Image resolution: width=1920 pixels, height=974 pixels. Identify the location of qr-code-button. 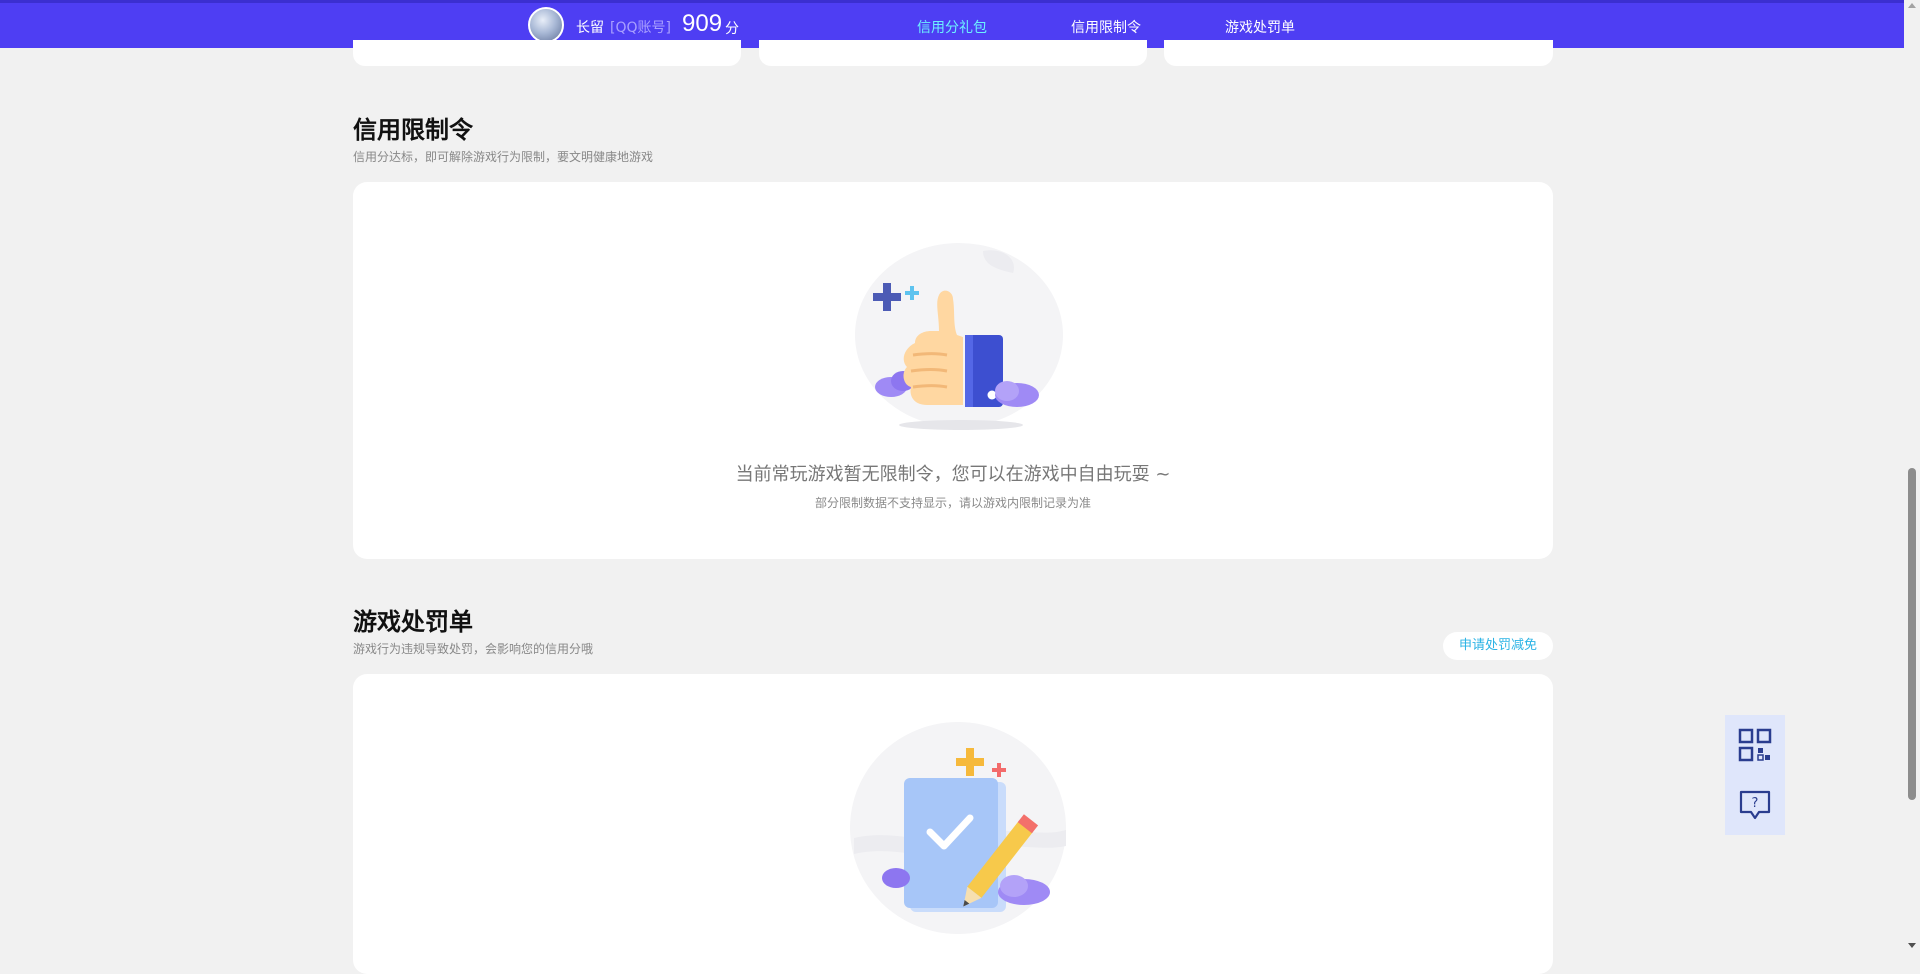
(1755, 745).